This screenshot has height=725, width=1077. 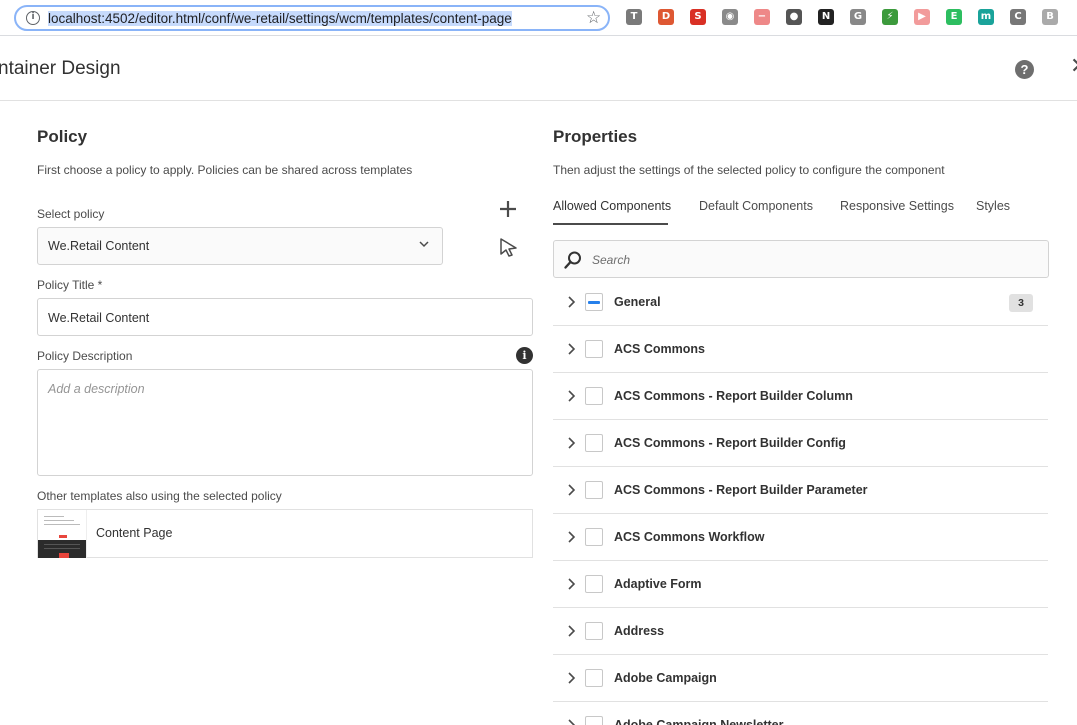 I want to click on n-icon: N, so click(x=826, y=17).